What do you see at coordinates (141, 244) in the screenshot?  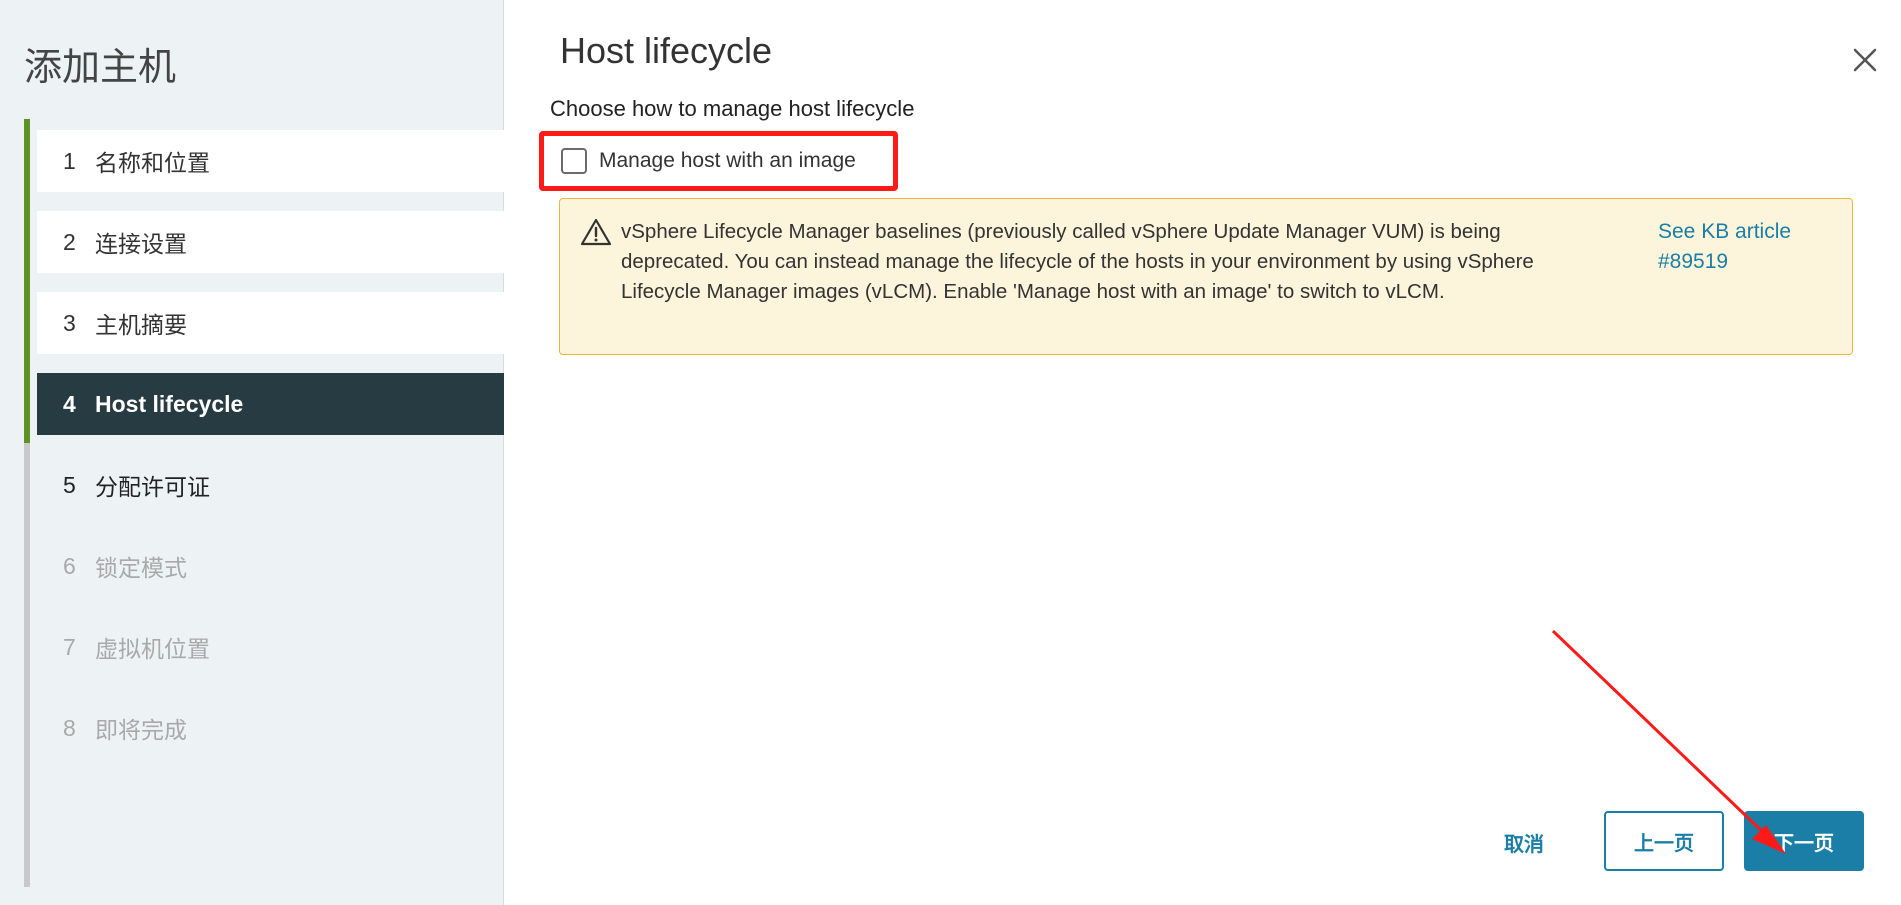 I see `step-label: 连接设置` at bounding box center [141, 244].